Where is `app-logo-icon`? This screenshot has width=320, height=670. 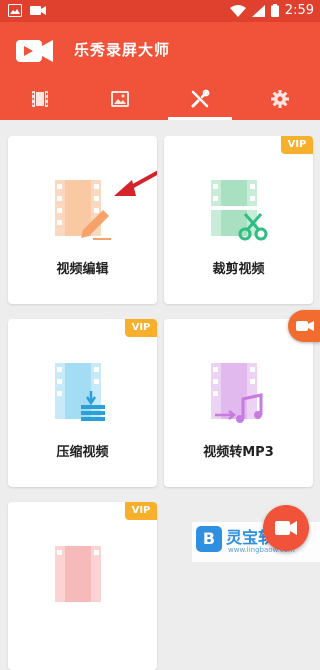
app-logo-icon is located at coordinates (34, 51).